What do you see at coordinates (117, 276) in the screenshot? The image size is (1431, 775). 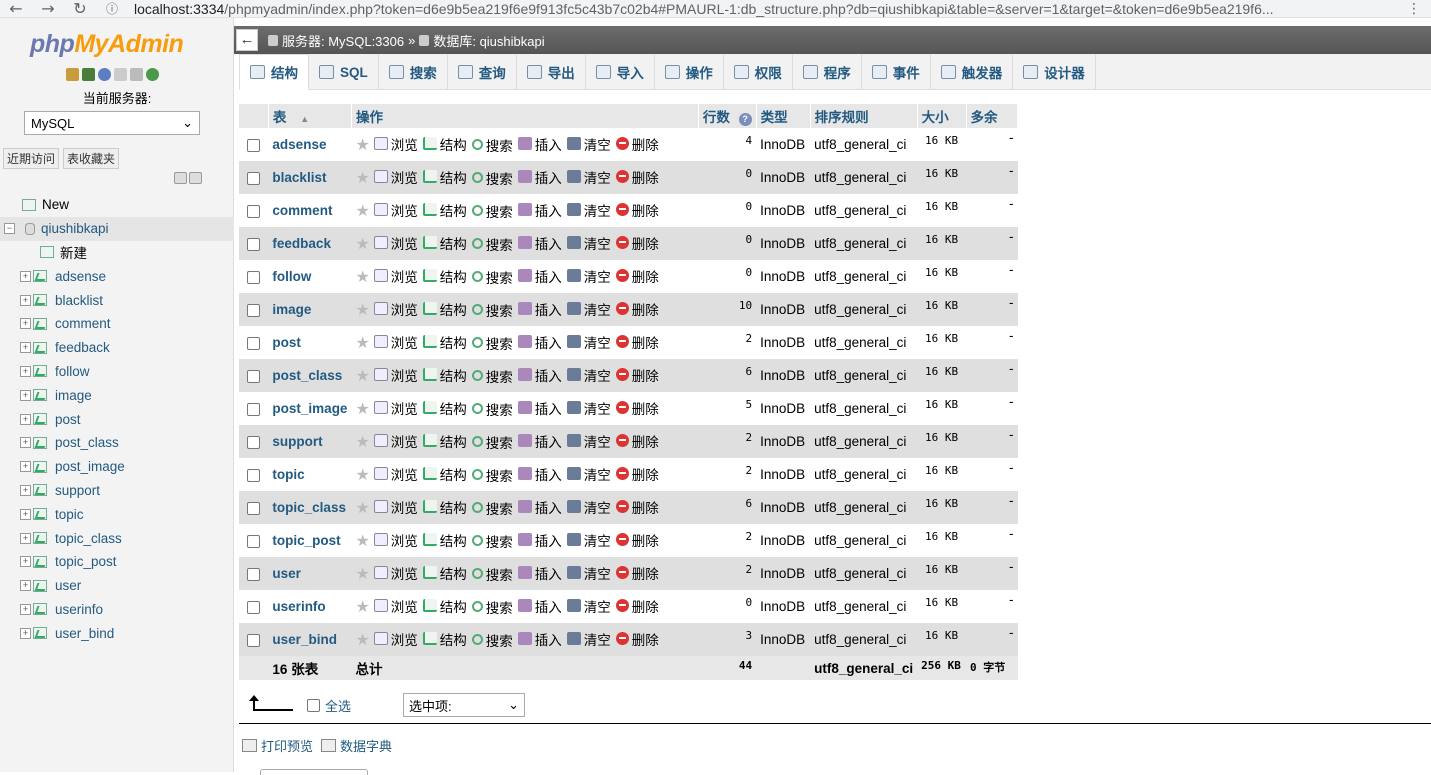 I see `sidebar-table-item: + adsense` at bounding box center [117, 276].